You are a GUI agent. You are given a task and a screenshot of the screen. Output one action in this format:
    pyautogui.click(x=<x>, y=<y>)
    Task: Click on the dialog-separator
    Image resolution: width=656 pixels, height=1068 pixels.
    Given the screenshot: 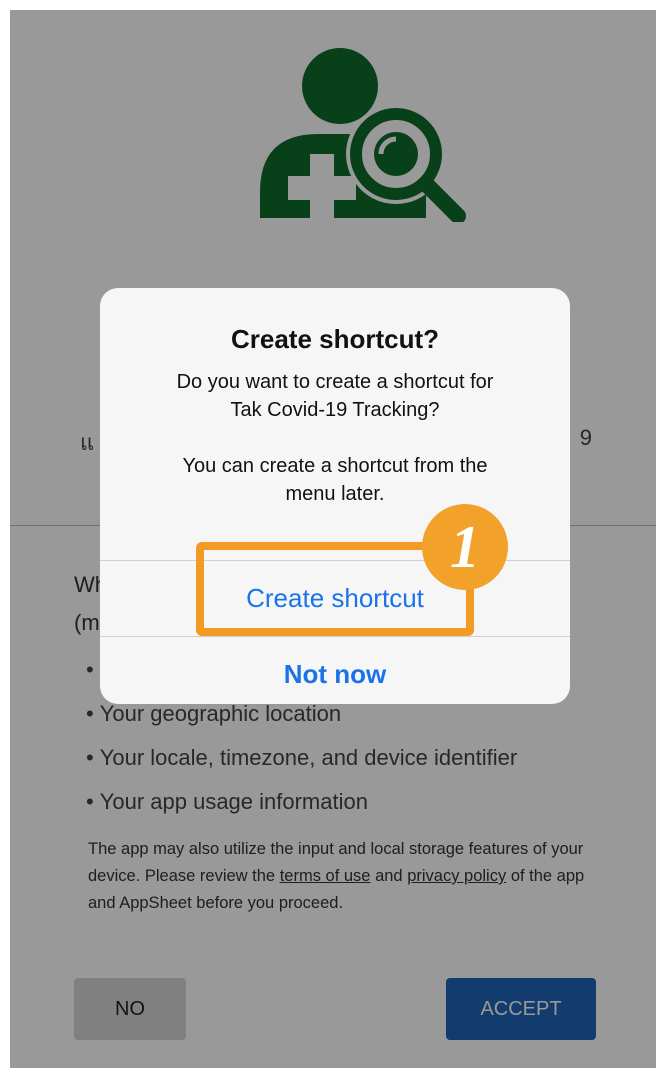 What is the action you would take?
    pyautogui.click(x=335, y=636)
    